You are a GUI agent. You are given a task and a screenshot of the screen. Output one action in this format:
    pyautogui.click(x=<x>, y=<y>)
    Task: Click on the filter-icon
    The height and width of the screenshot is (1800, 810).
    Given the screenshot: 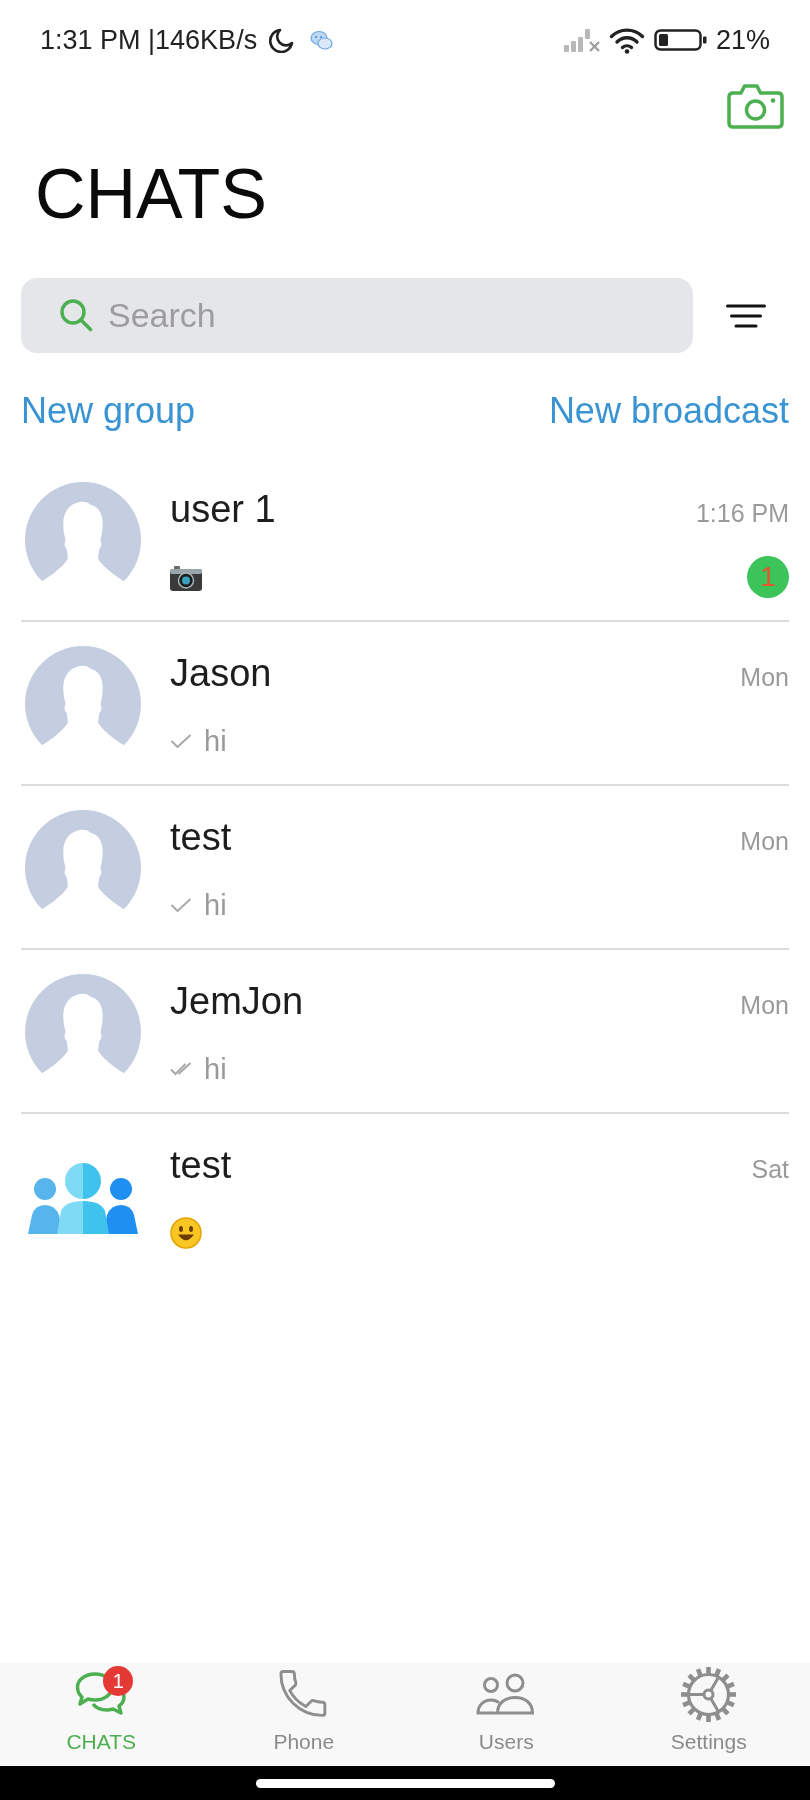 What is the action you would take?
    pyautogui.click(x=746, y=315)
    